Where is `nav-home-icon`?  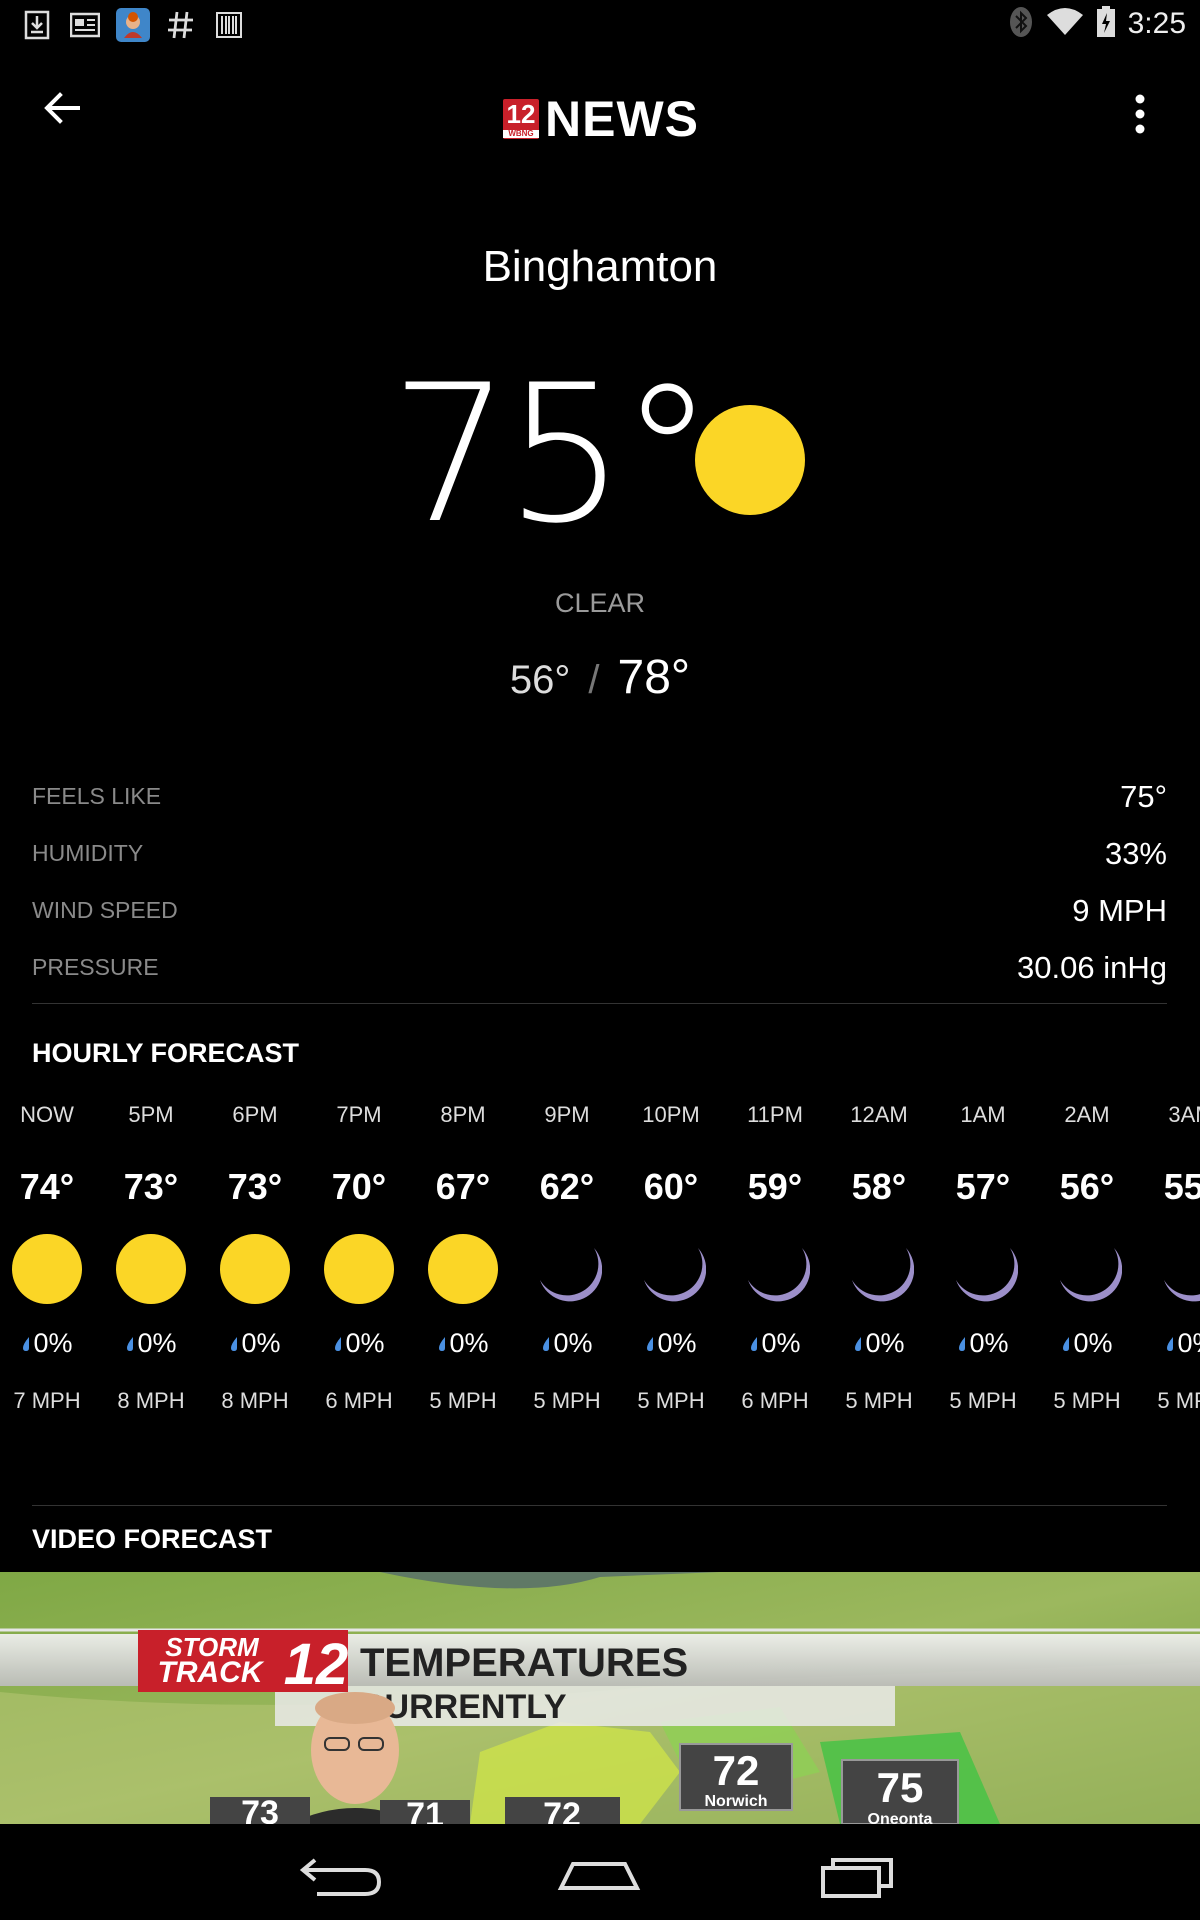 nav-home-icon is located at coordinates (599, 1876).